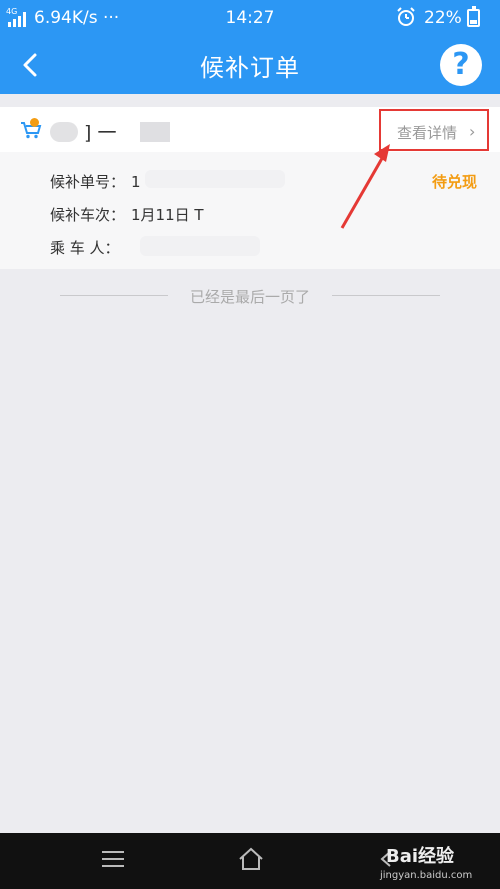 This screenshot has height=889, width=500. Describe the element at coordinates (427, 133) in the screenshot. I see `view-details-label: 查看详情` at that location.